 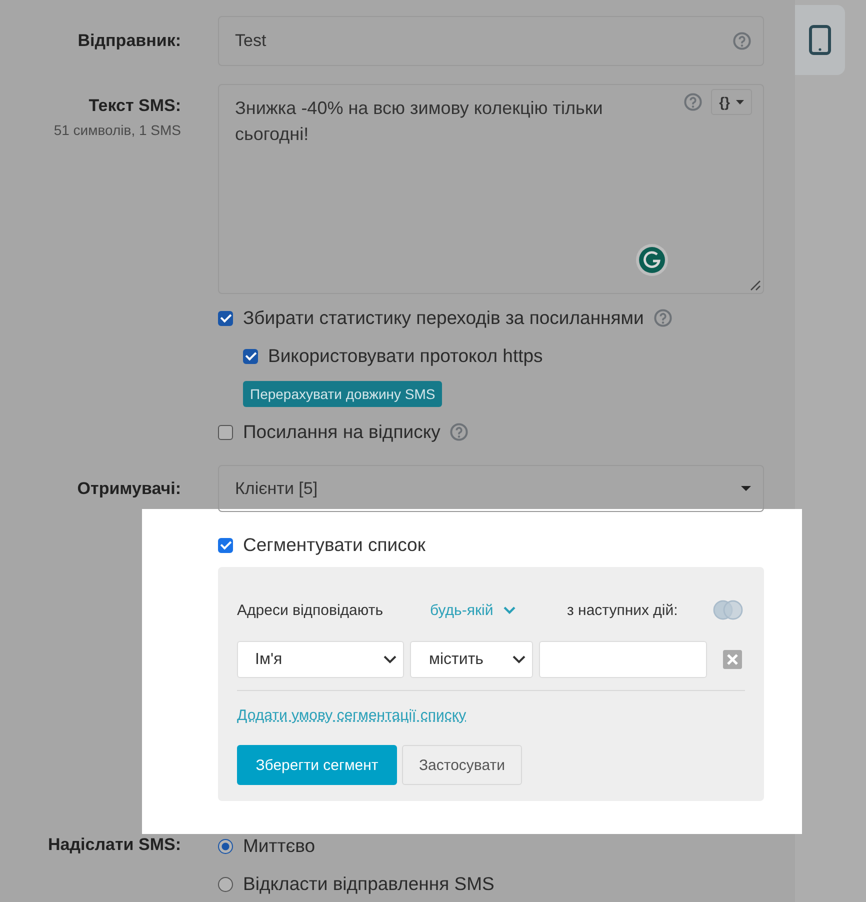 I want to click on condition-field-select: Ім'я, so click(x=320, y=659).